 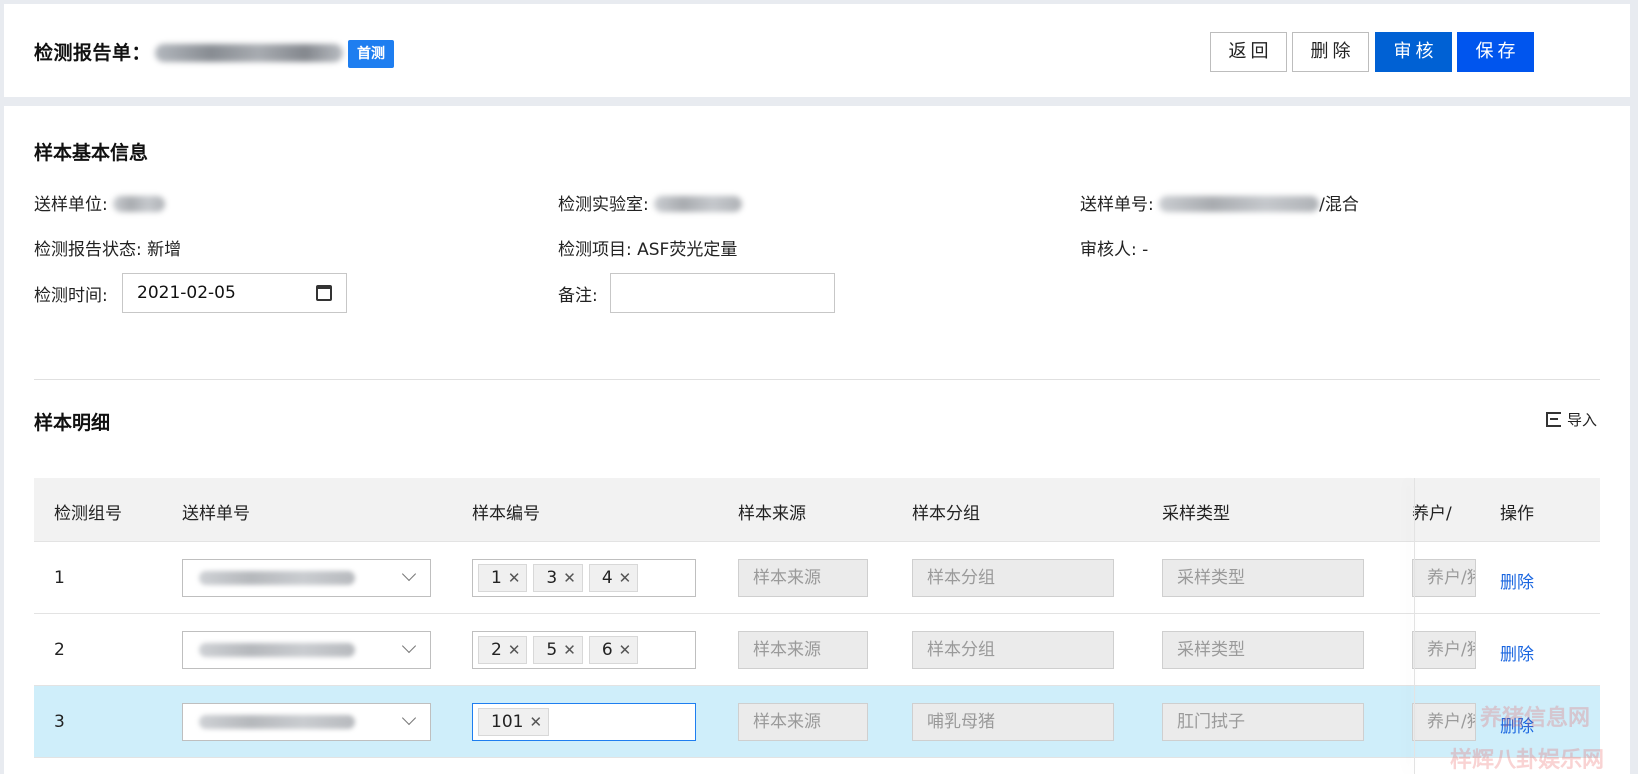 I want to click on tag-label: 3, so click(x=552, y=578).